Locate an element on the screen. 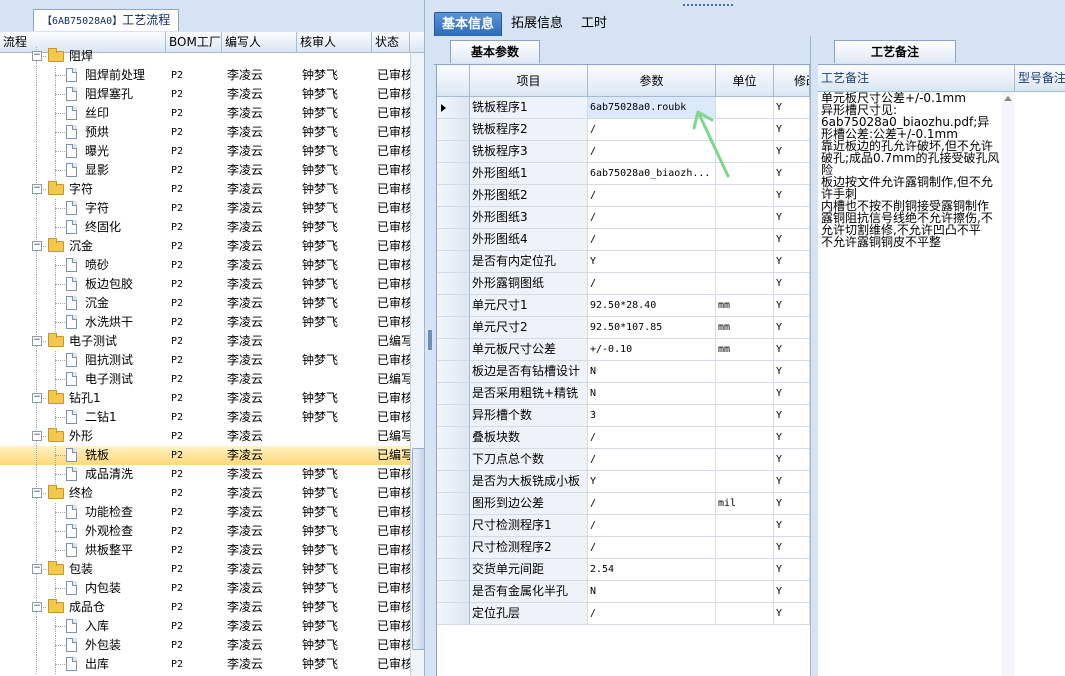 This screenshot has height=676, width=1065. tree-folder-row: − 包装 P2 李凌云 钟梦飞 已审核 is located at coordinates (205, 569).